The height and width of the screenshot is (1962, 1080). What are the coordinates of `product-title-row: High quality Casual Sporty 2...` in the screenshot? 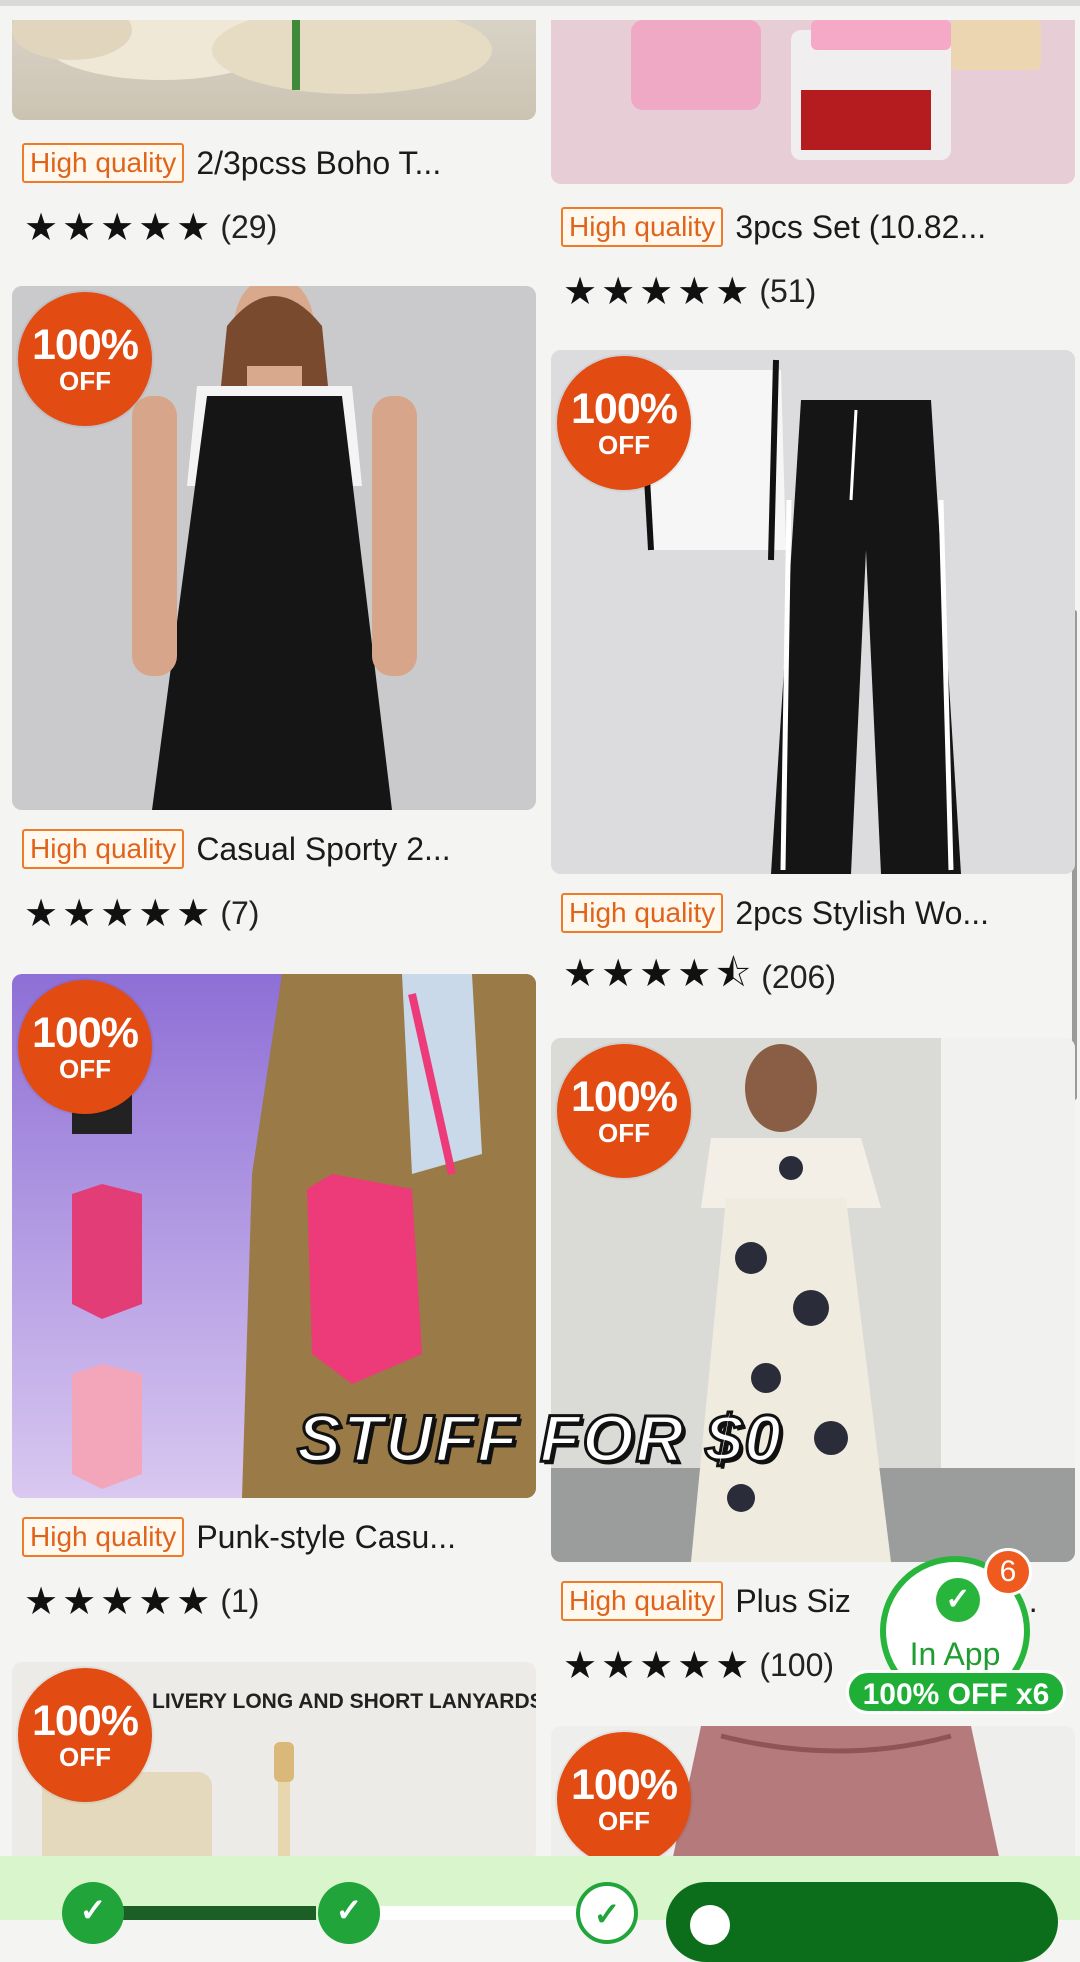 It's located at (236, 849).